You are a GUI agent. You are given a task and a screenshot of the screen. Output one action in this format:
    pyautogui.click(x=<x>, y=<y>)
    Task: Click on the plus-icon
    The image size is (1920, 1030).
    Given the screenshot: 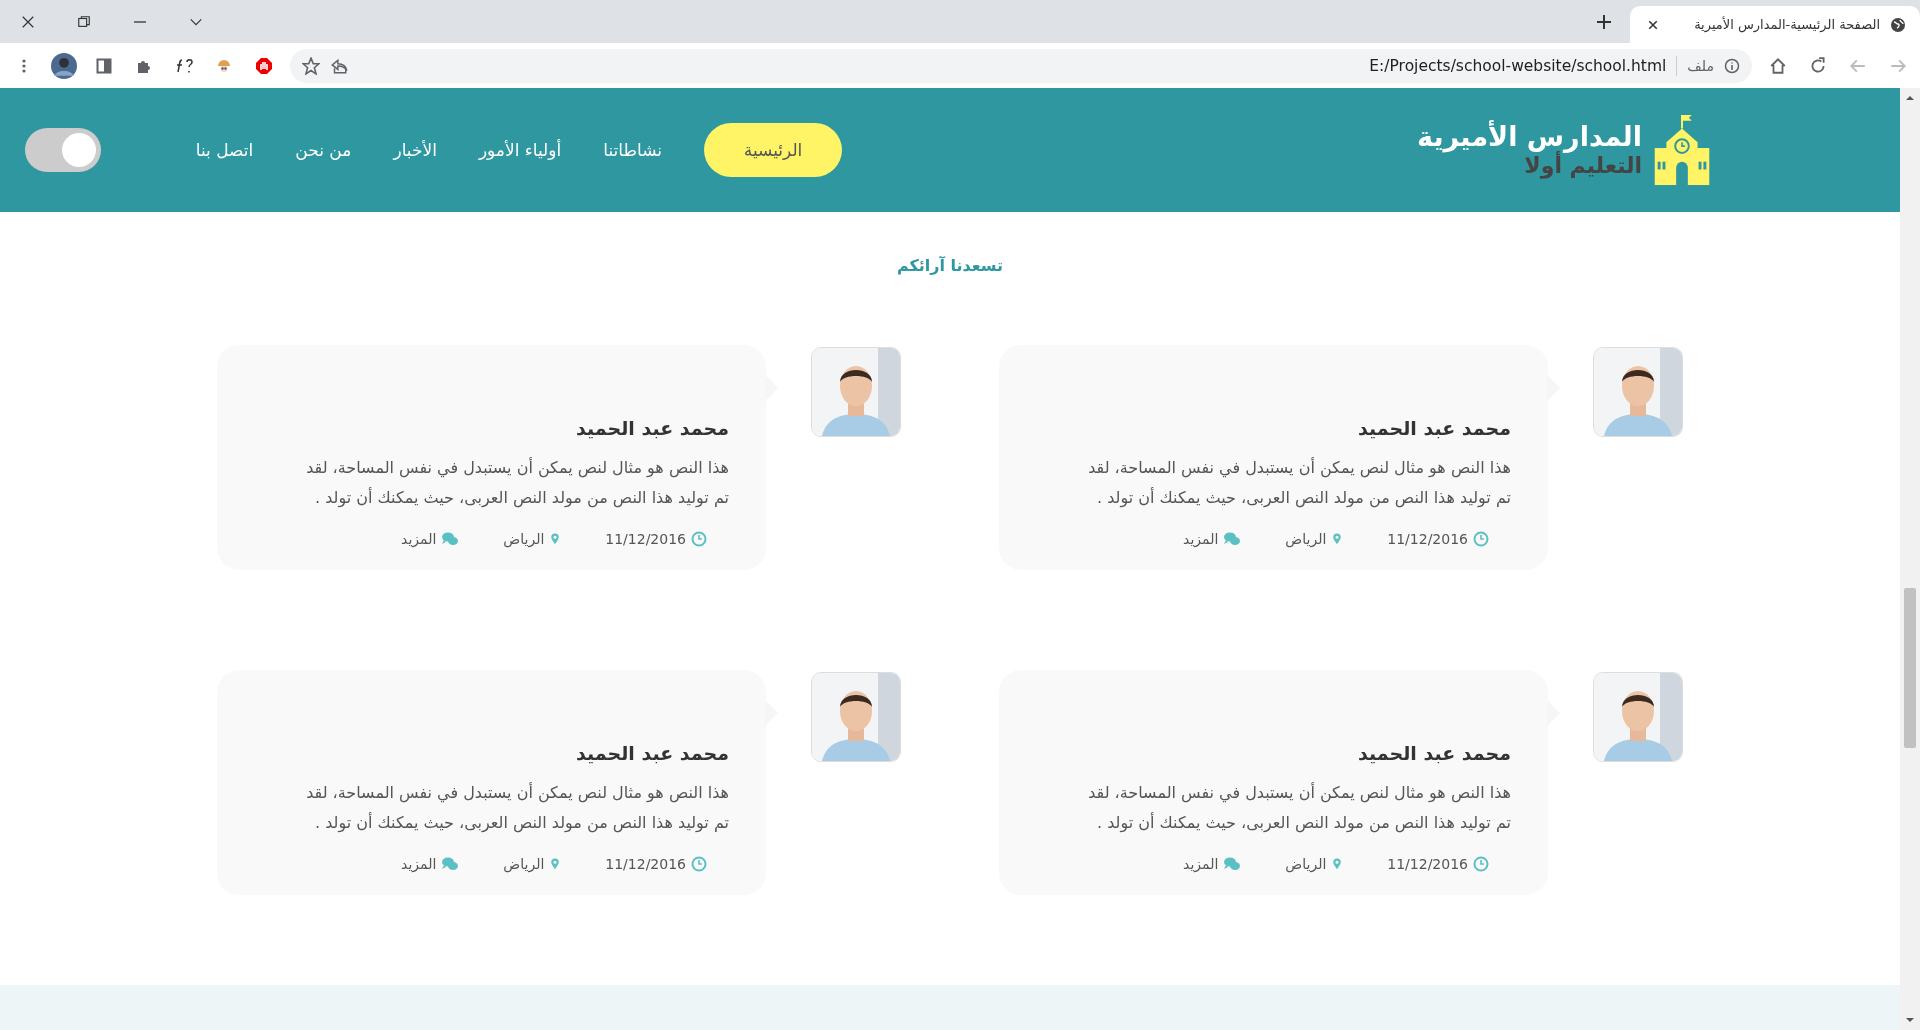 What is the action you would take?
    pyautogui.click(x=1604, y=21)
    